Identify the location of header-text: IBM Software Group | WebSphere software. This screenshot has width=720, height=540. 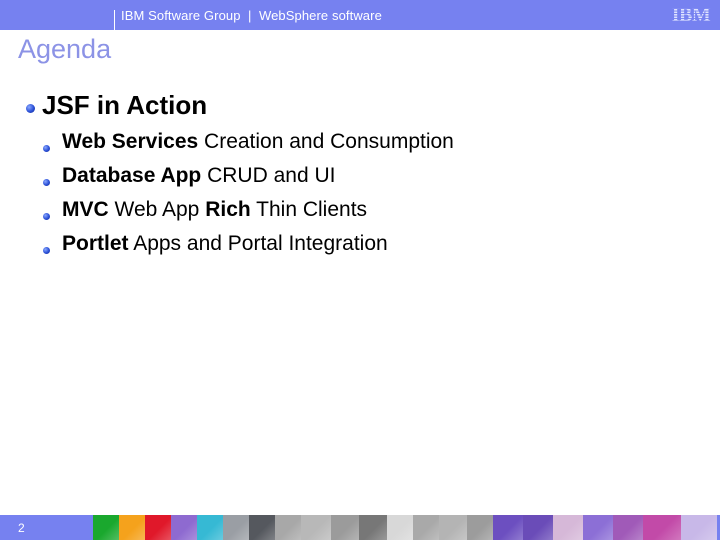
(251, 15).